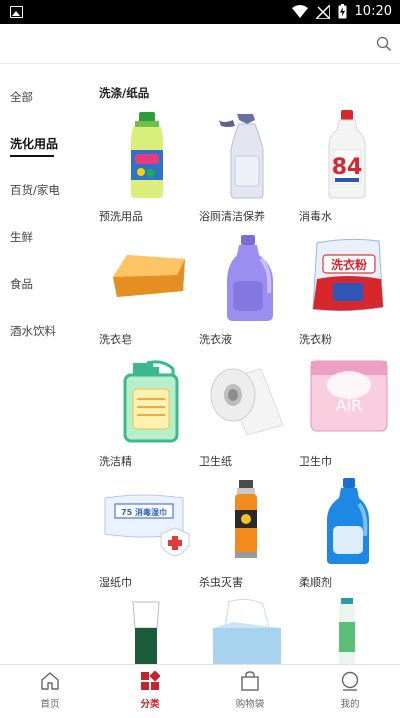  I want to click on dish-soap-icon, so click(151, 401).